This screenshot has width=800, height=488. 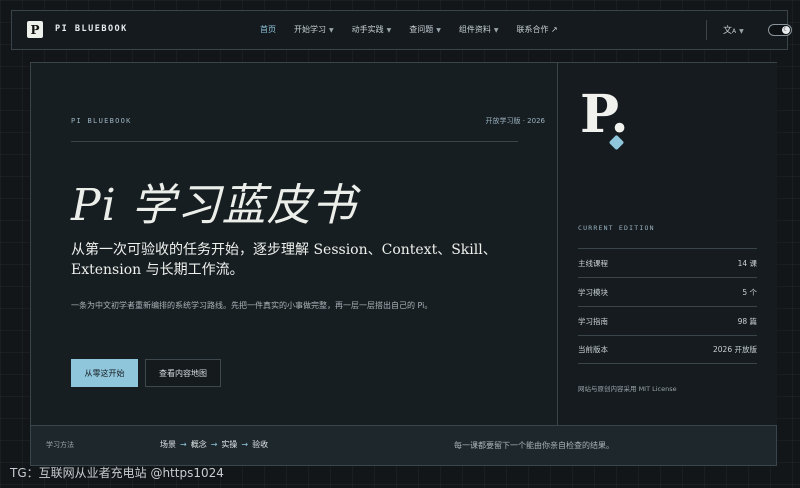 What do you see at coordinates (786, 30) in the screenshot?
I see `moon-icon: ☾` at bounding box center [786, 30].